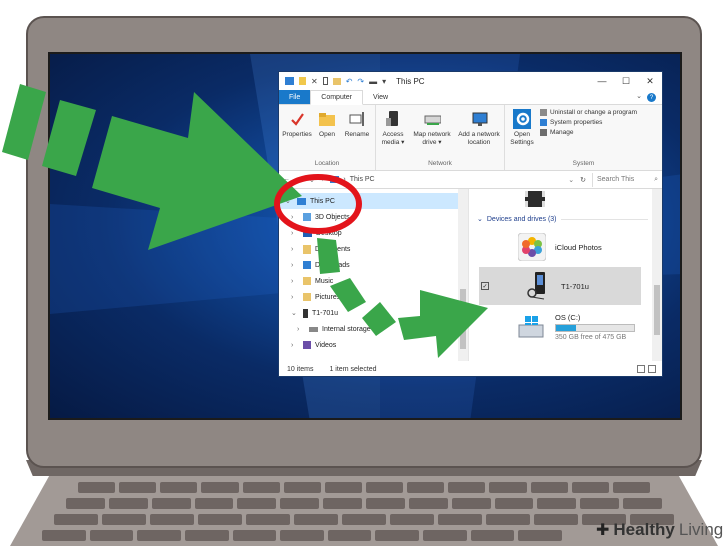 The height and width of the screenshot is (546, 728). I want to click on nav-item-music: › Music, so click(373, 281).